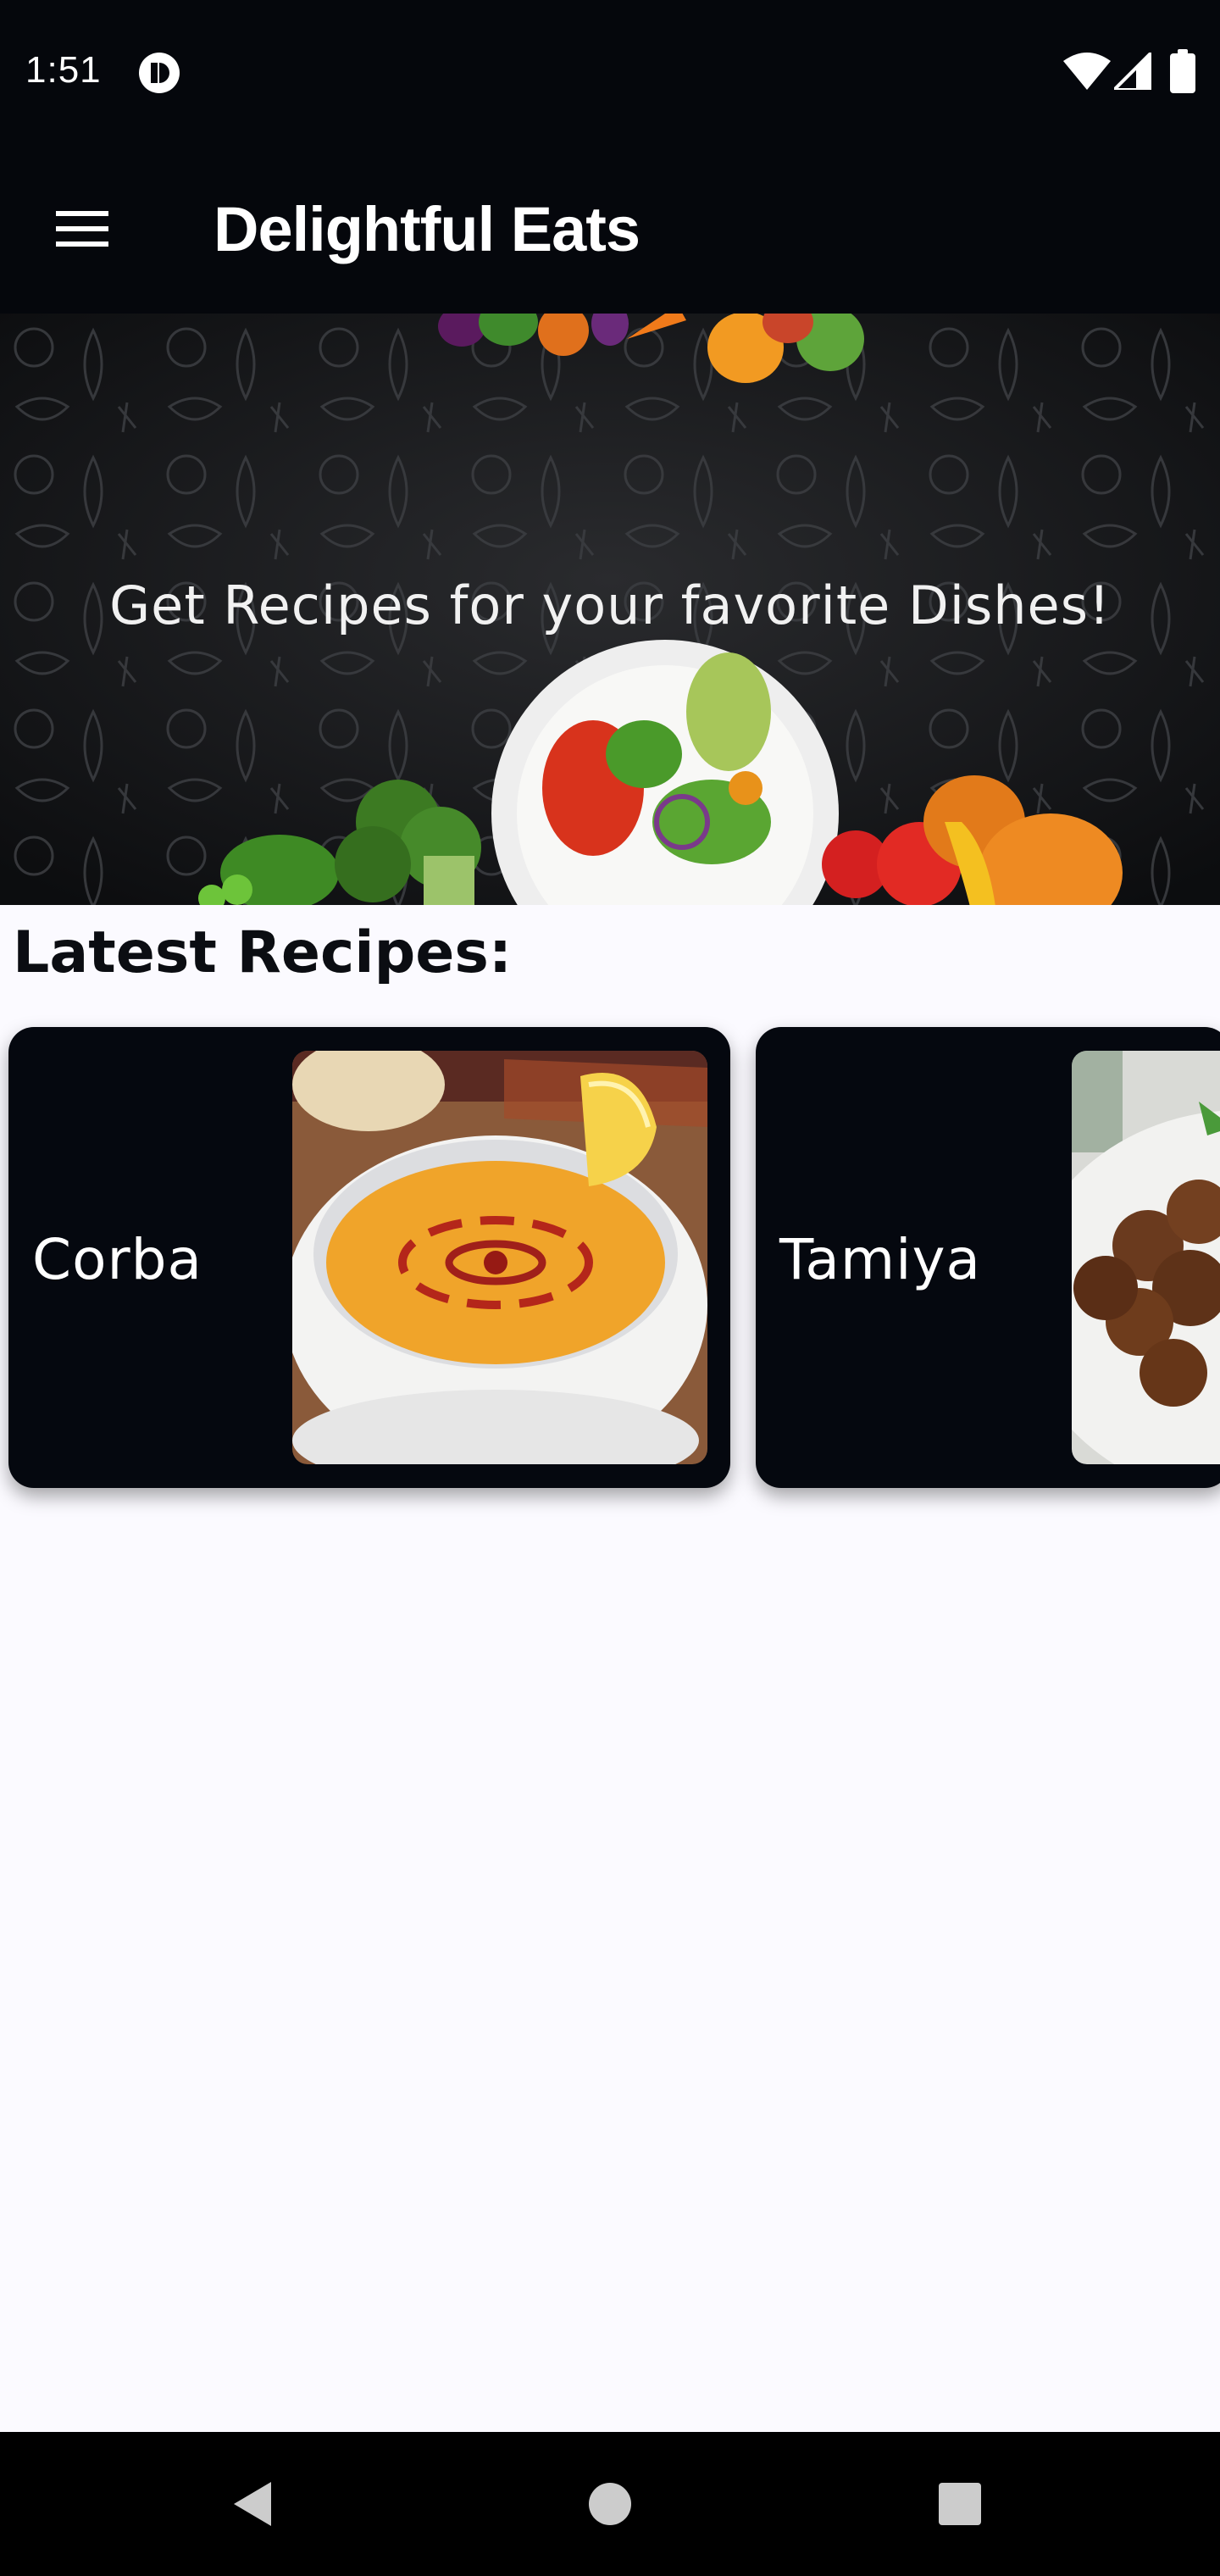  I want to click on system-nav-bar, so click(610, 2504).